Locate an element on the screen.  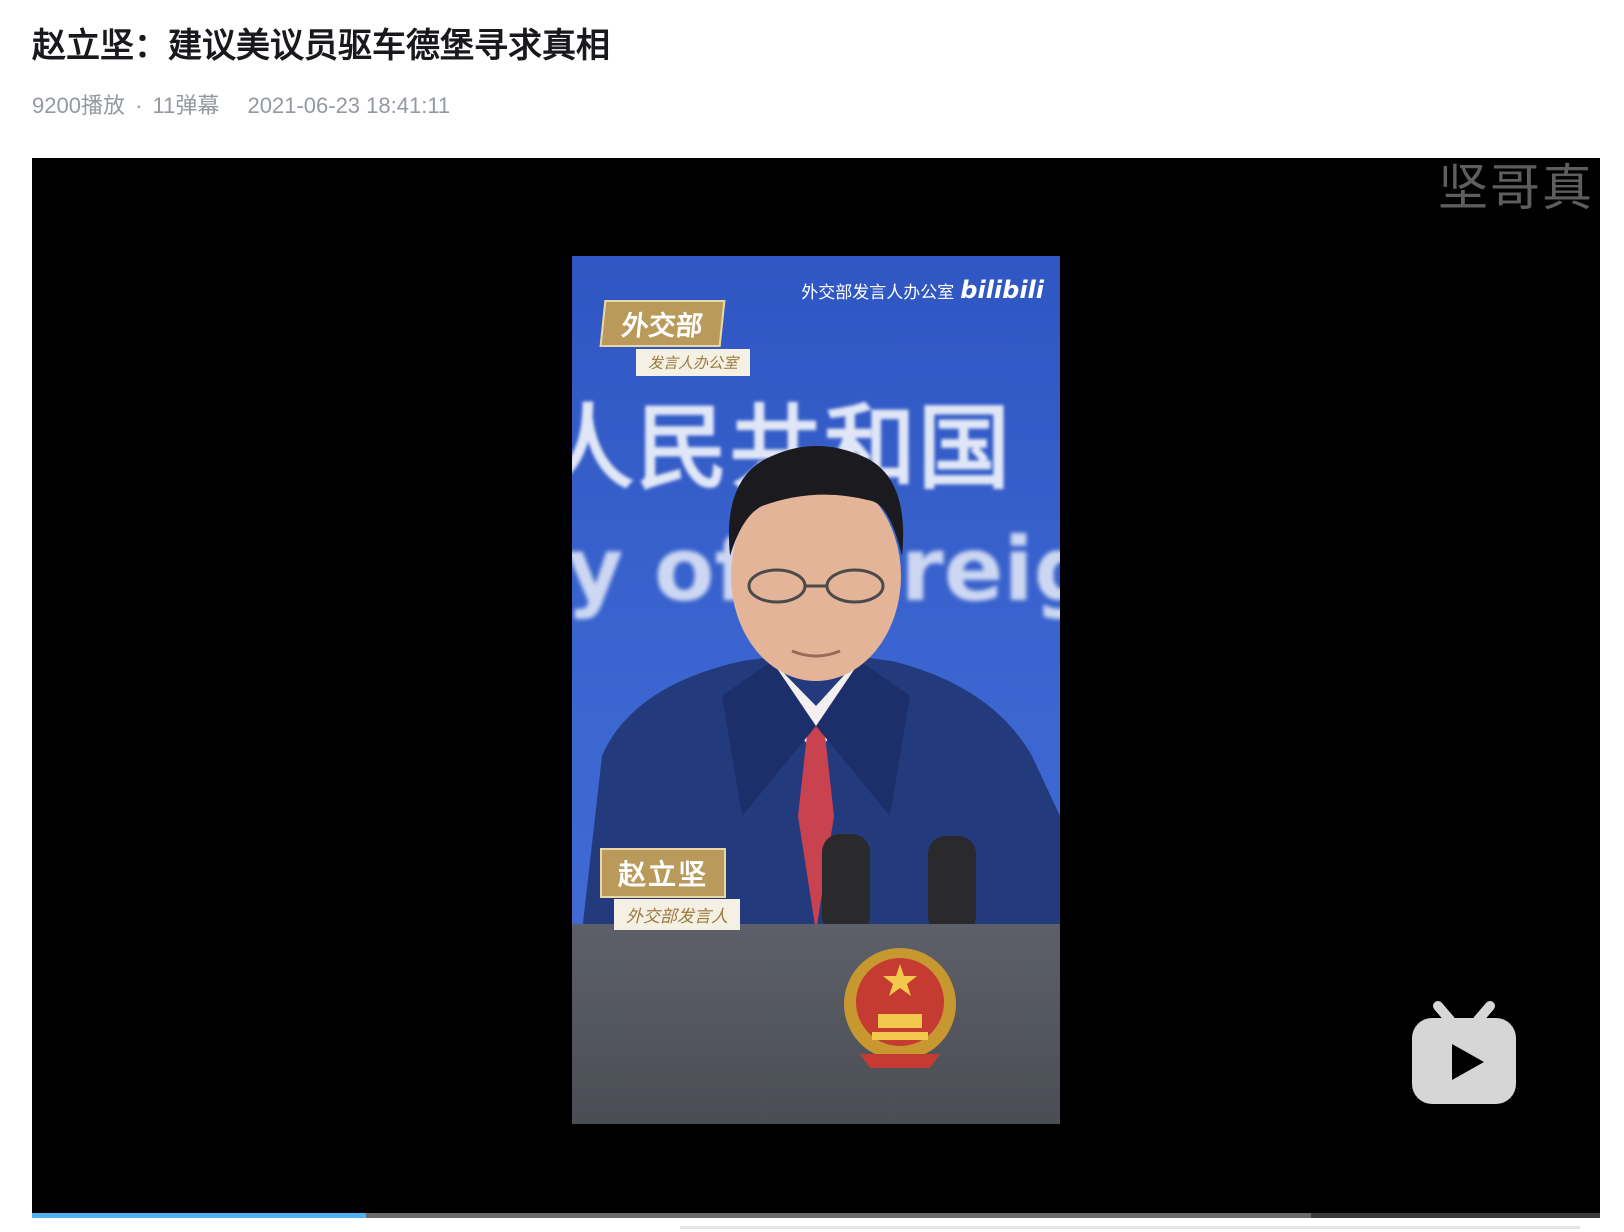
speaker-name: 赵立坚 is located at coordinates (663, 873).